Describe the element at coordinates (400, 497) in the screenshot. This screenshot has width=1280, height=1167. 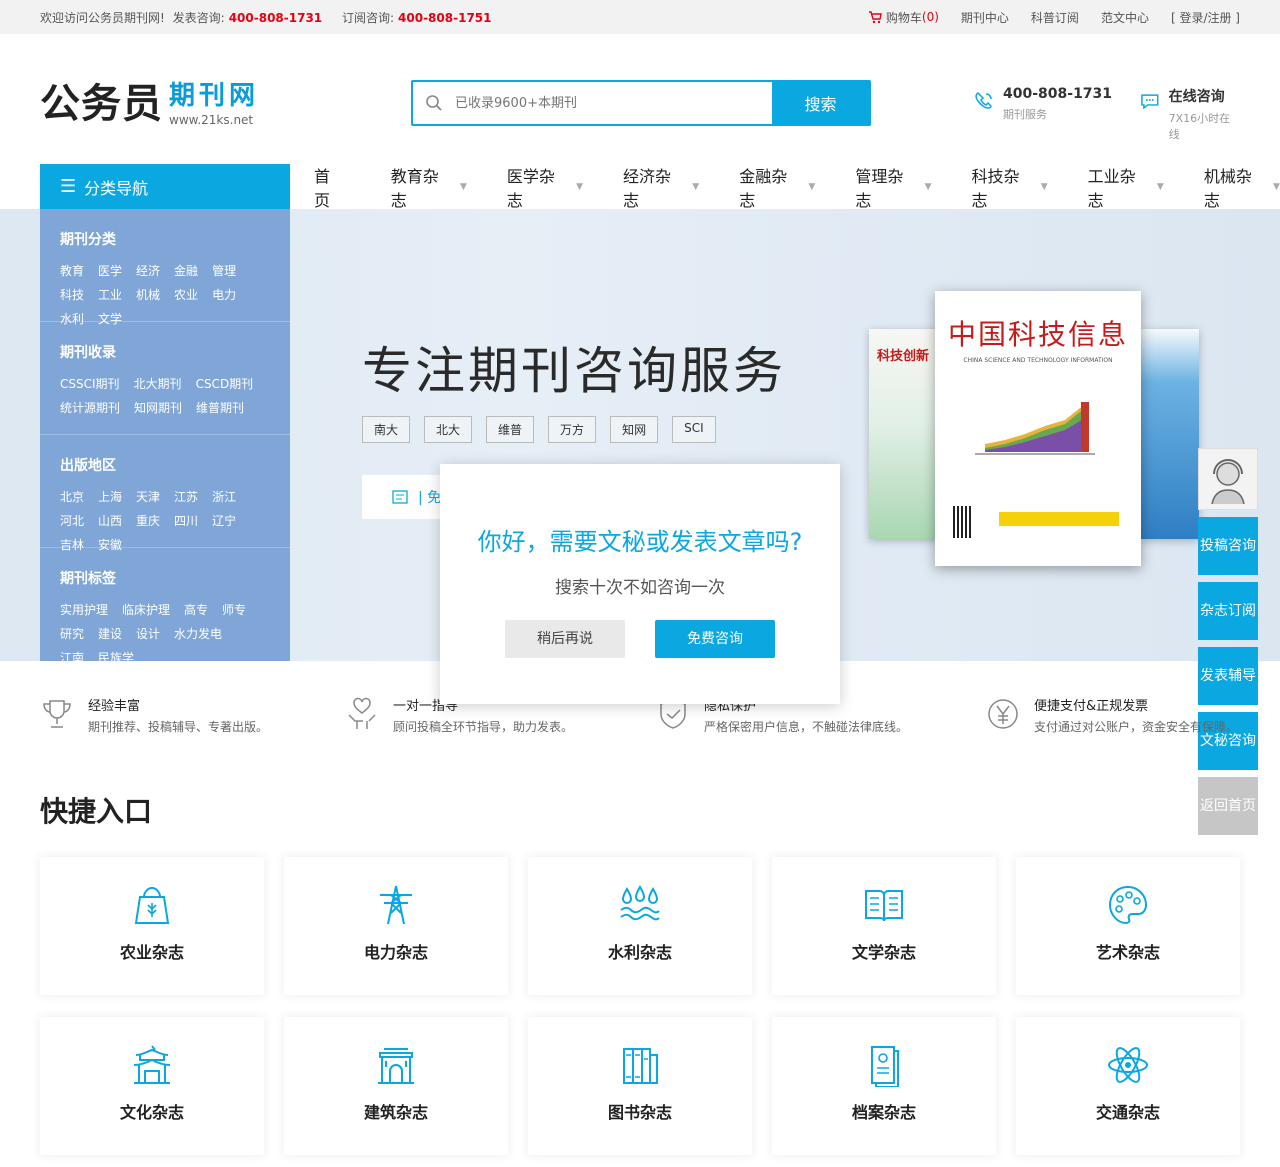
I see `form-icon` at that location.